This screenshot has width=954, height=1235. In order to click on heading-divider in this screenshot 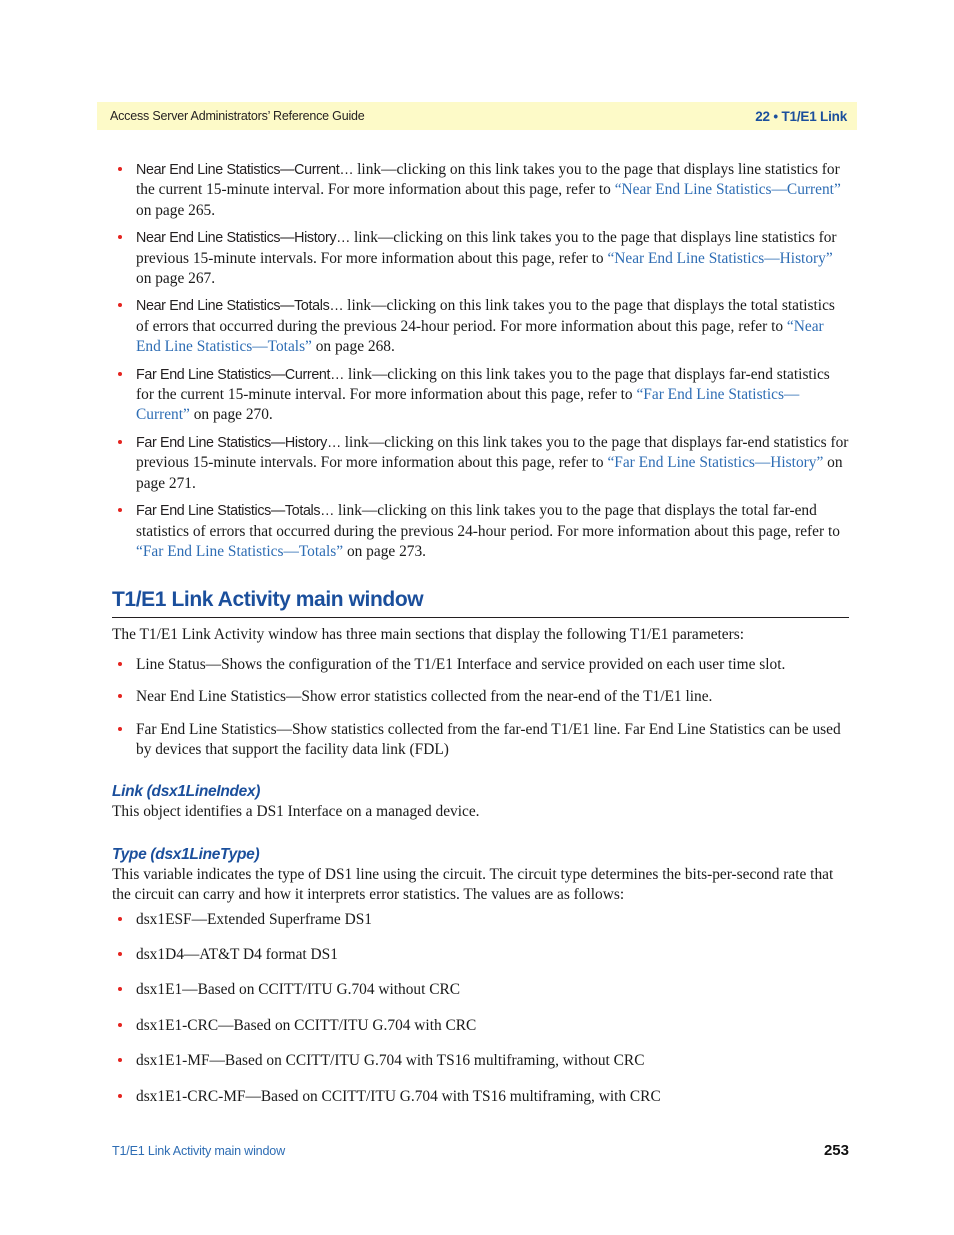, I will do `click(480, 618)`.